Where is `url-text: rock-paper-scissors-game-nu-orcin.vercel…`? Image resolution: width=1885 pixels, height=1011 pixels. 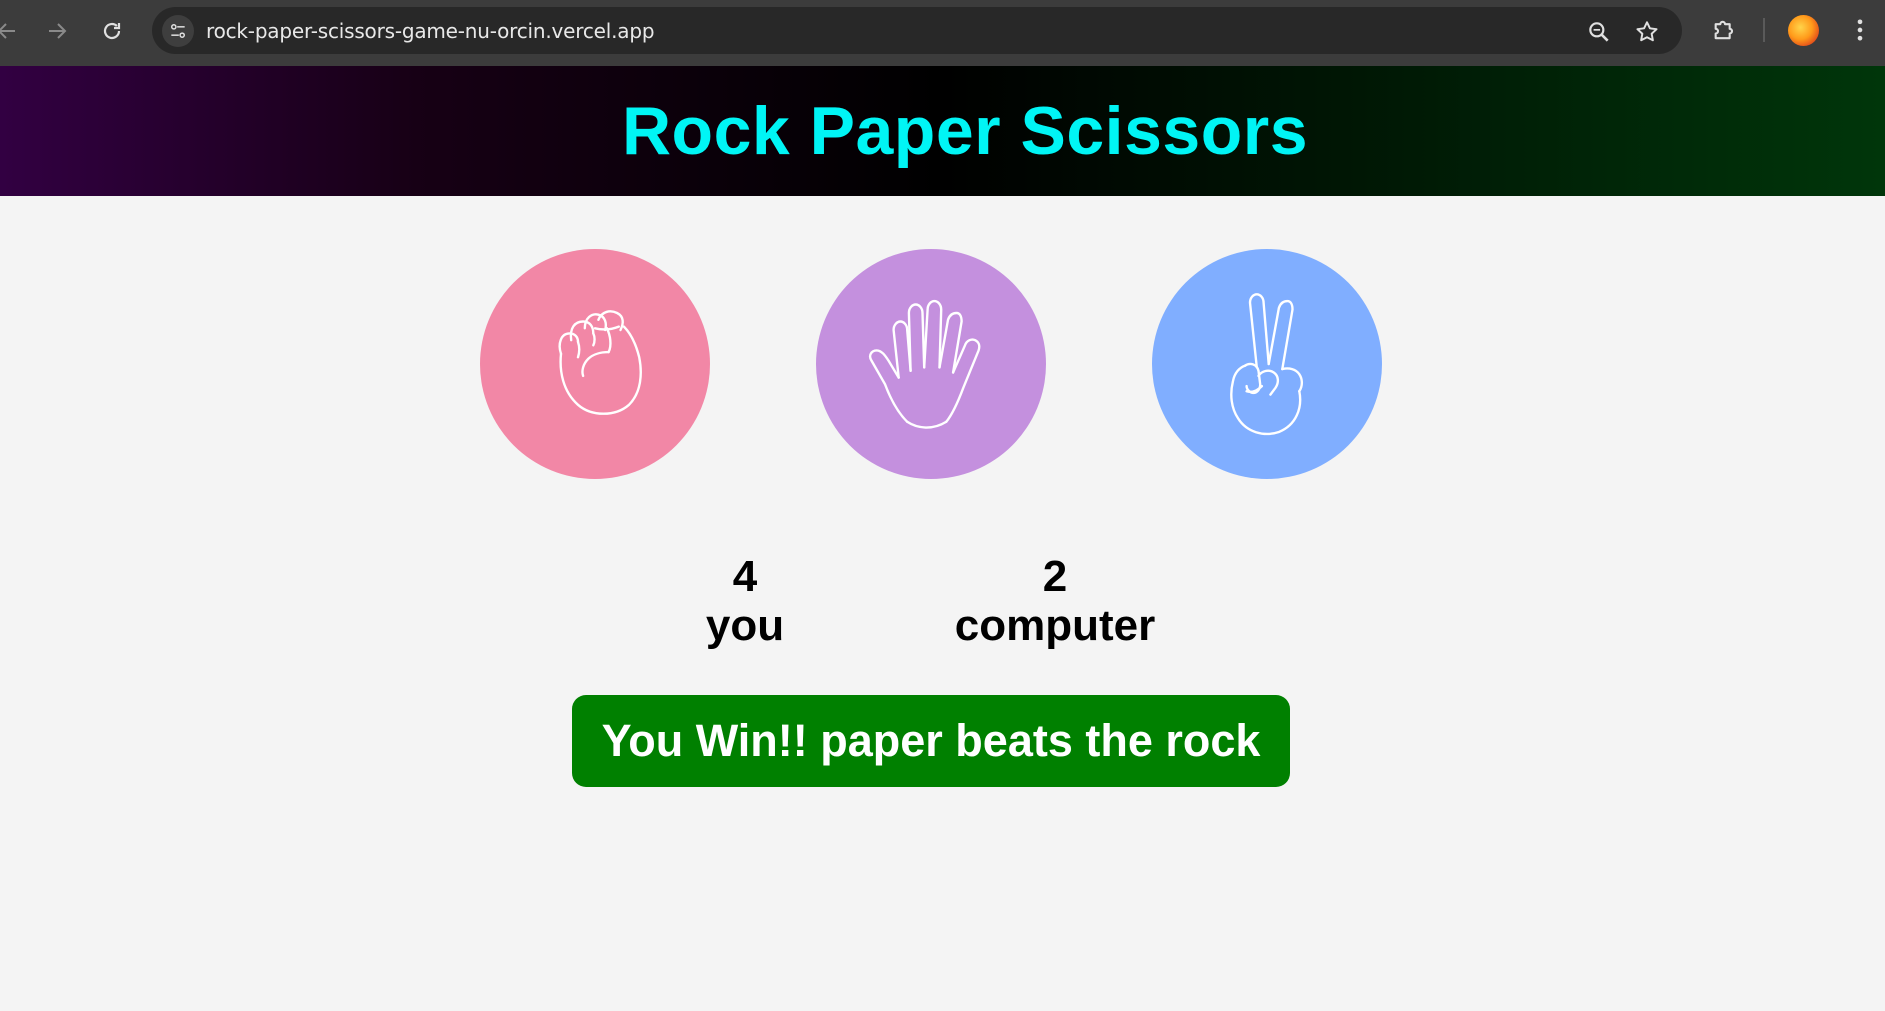 url-text: rock-paper-scissors-game-nu-orcin.vercel… is located at coordinates (430, 31).